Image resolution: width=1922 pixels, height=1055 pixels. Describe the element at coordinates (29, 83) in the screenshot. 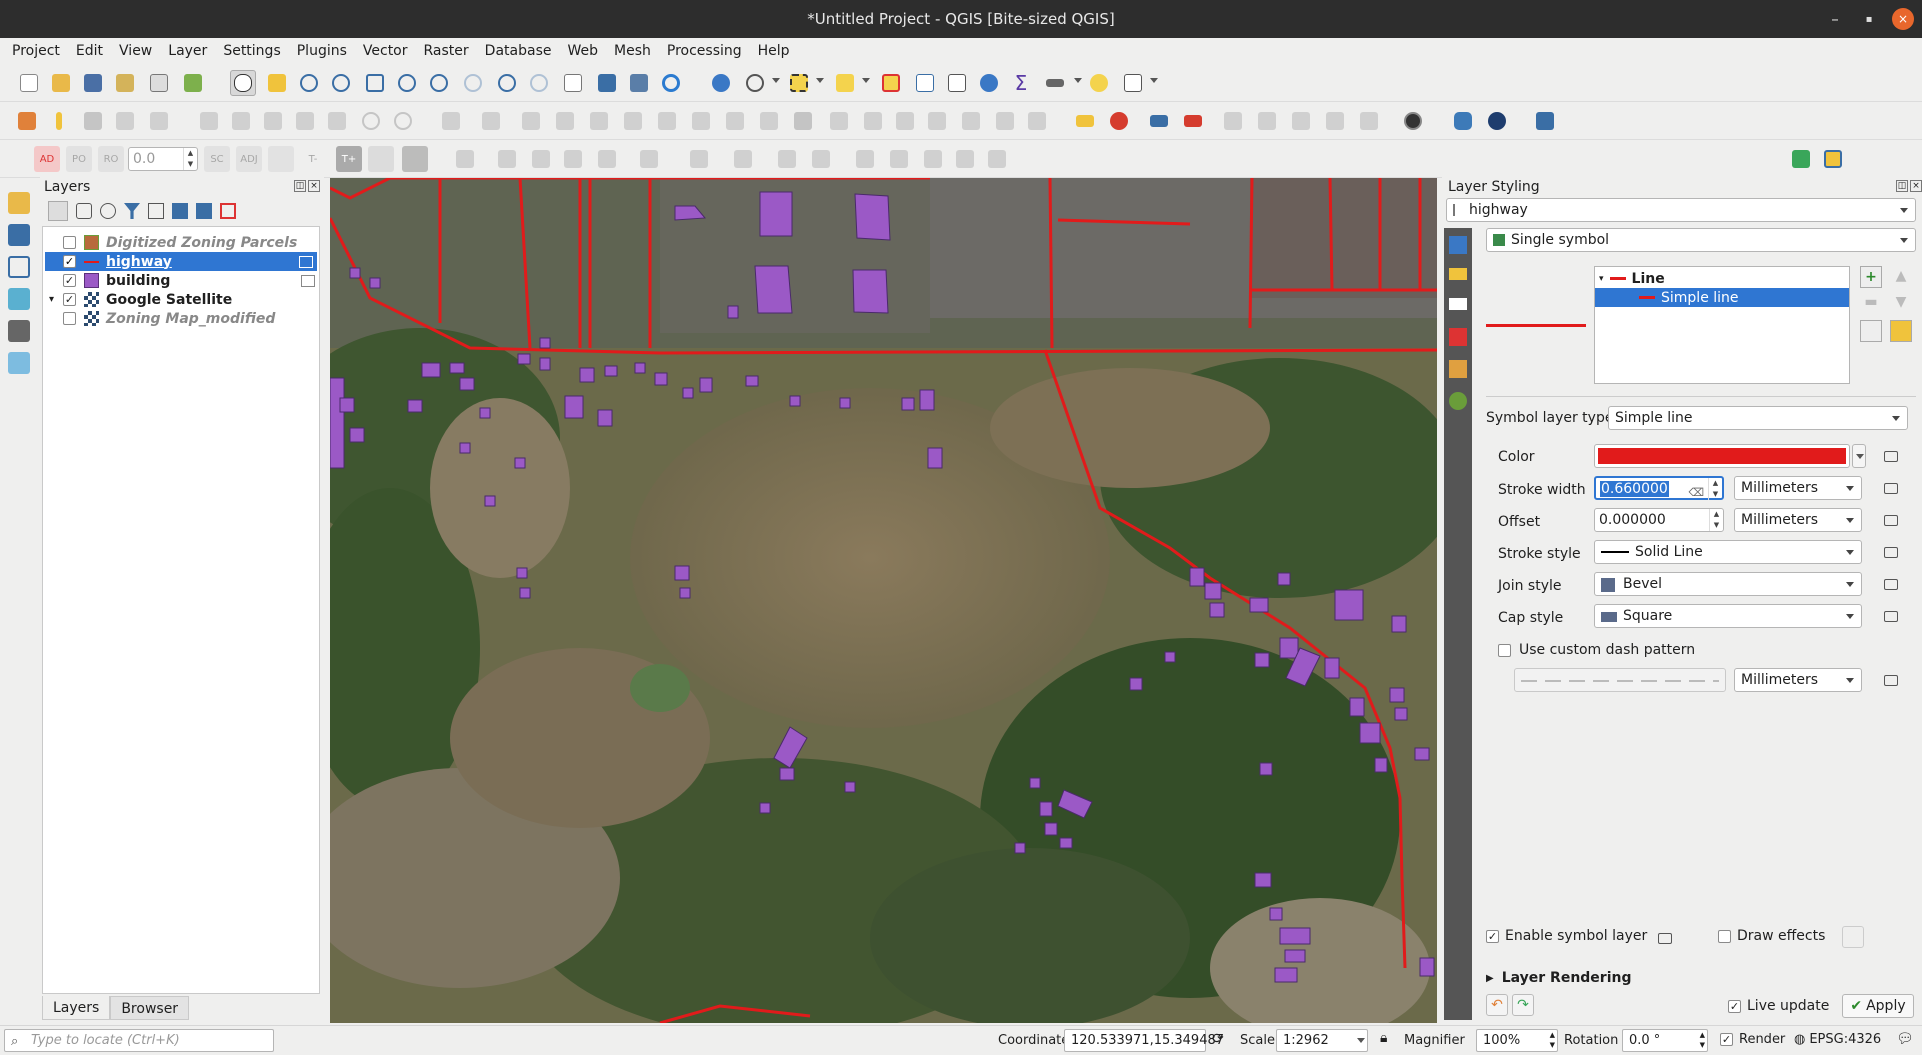

I see `new-project-button` at that location.